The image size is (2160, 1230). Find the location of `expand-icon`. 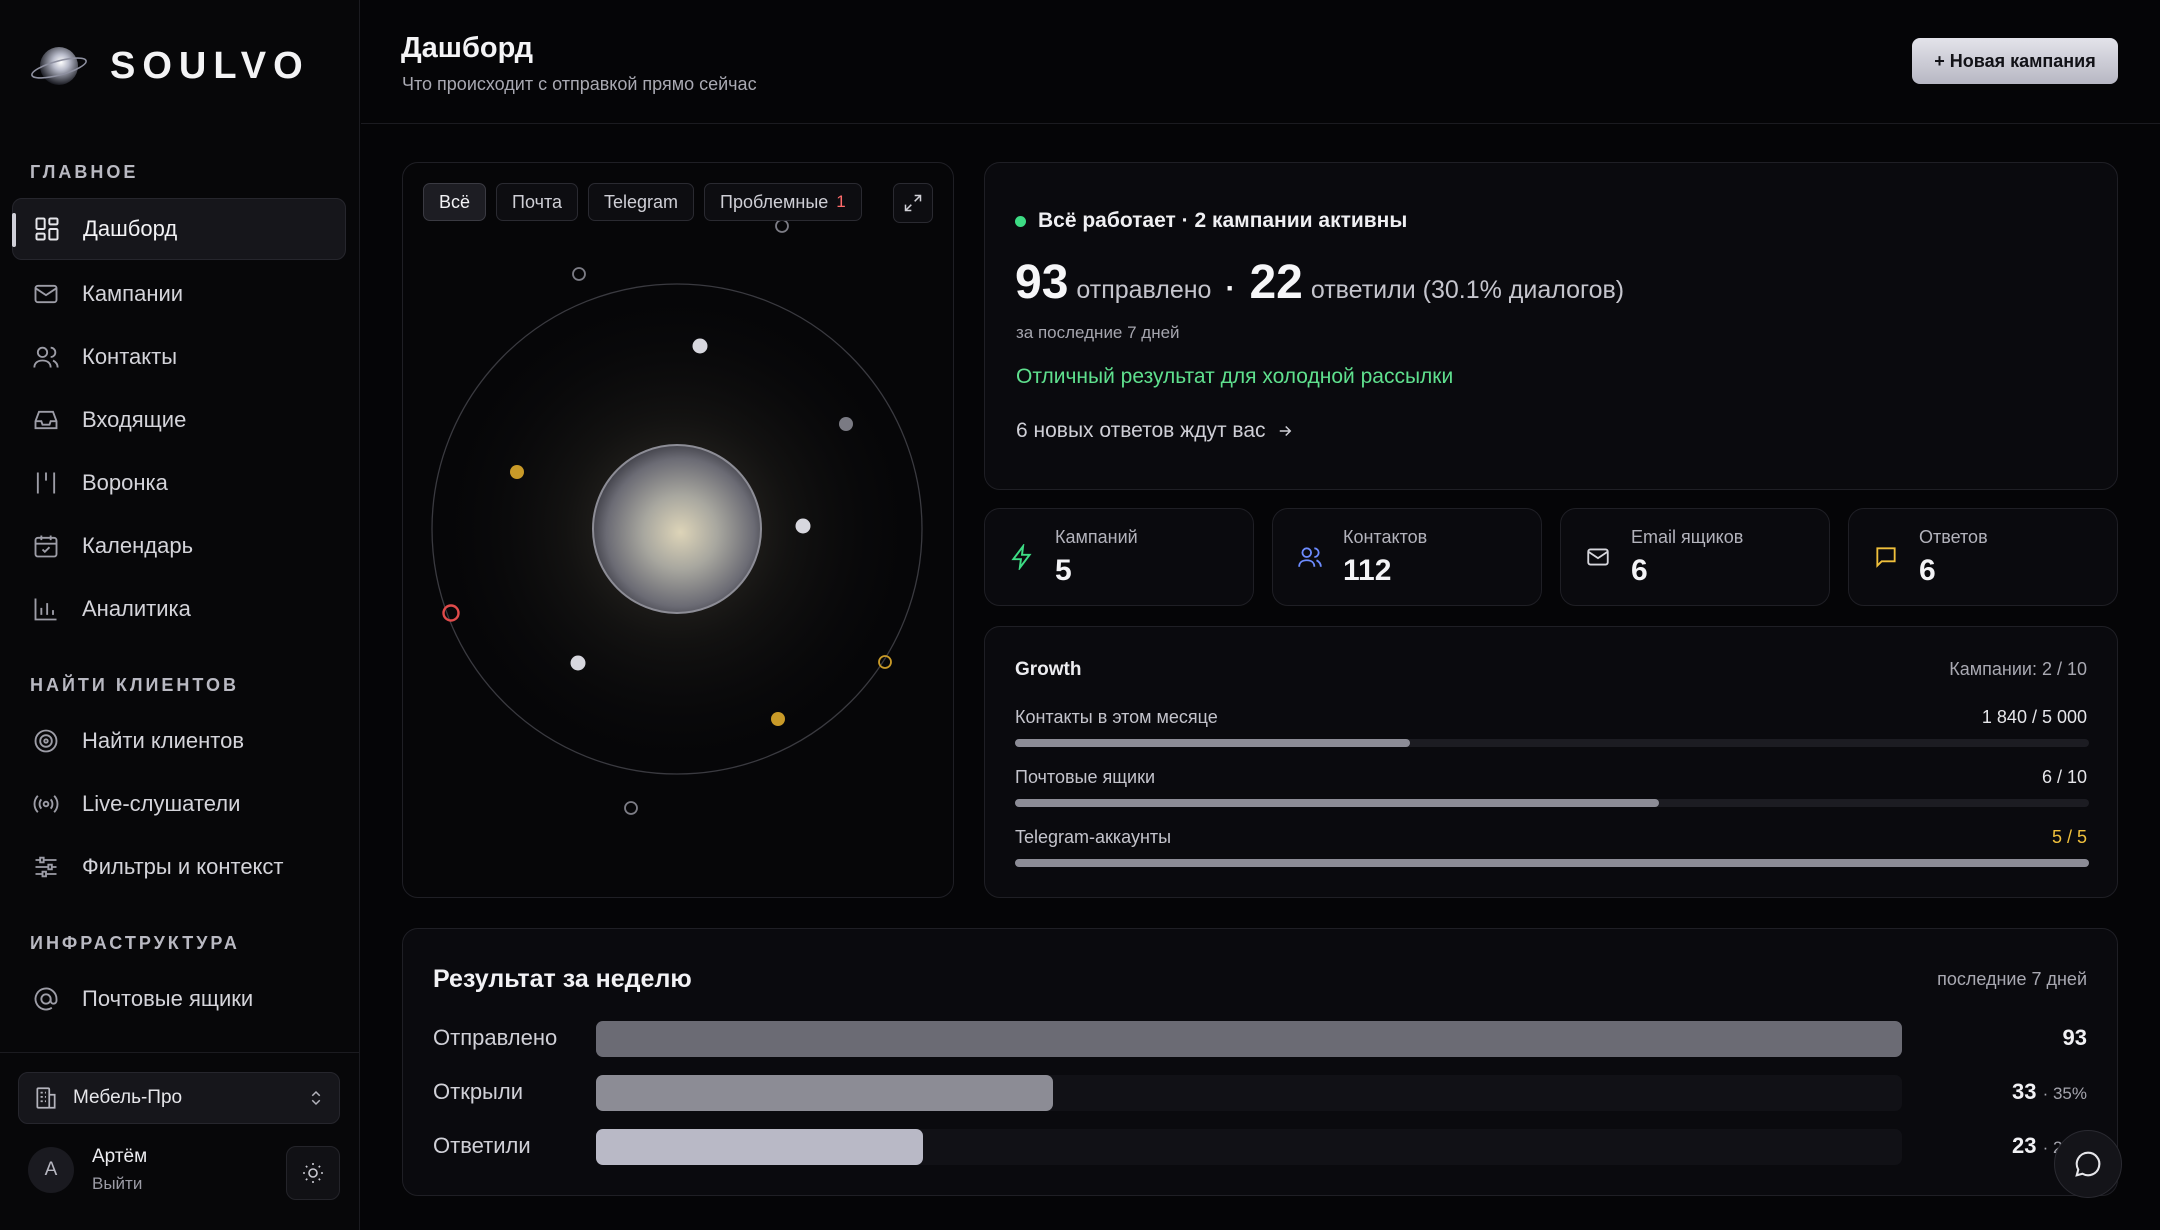

expand-icon is located at coordinates (913, 203).